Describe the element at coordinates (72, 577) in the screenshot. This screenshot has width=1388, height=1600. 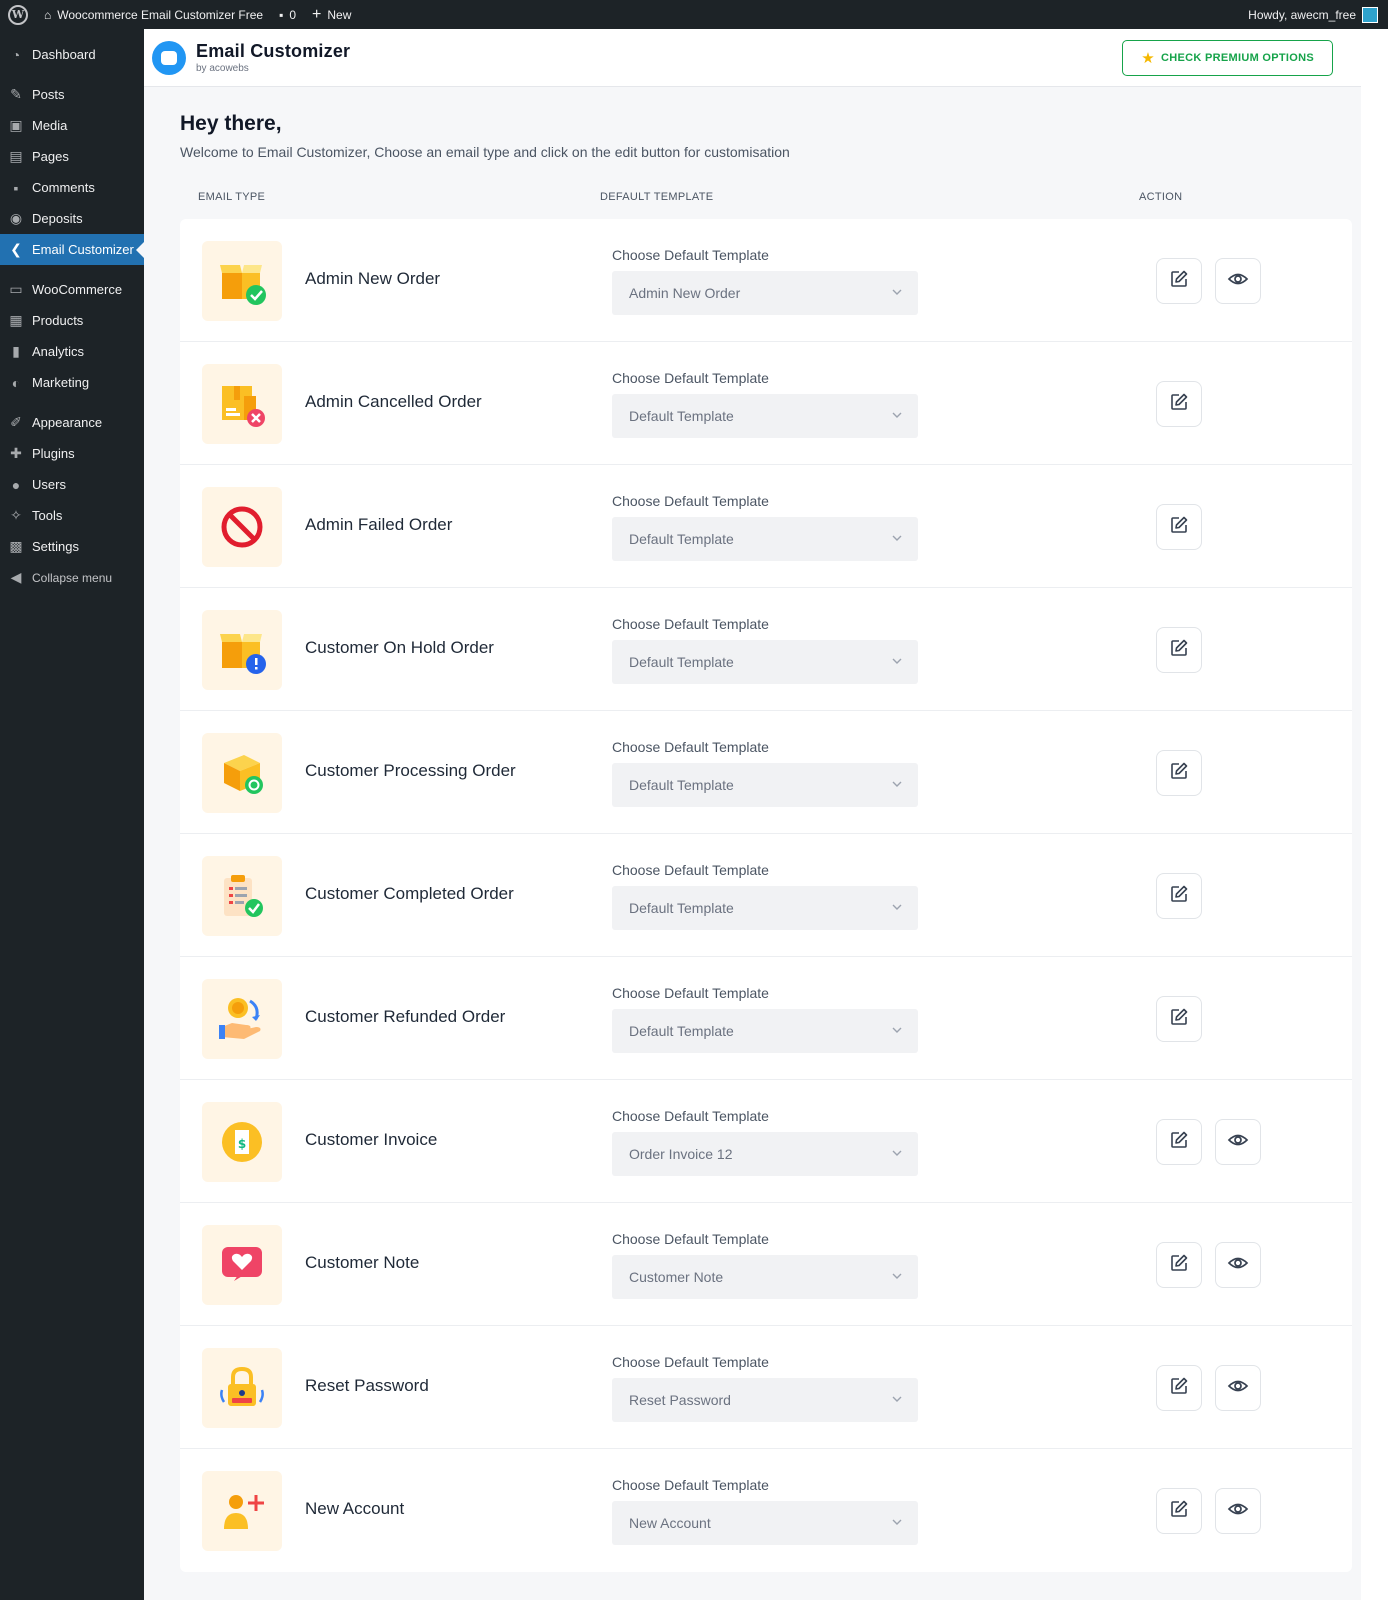
I see `sidebar-item-collapse-menu: ◀ Collapse menu` at that location.